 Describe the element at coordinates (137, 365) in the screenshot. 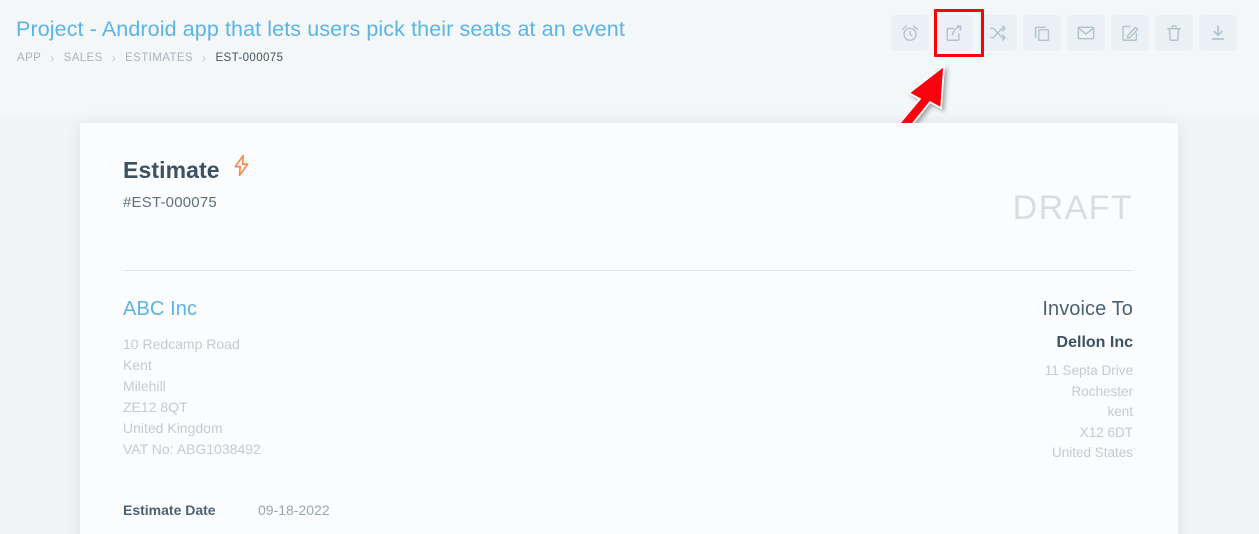

I see `vendor-address-line: Kent` at that location.